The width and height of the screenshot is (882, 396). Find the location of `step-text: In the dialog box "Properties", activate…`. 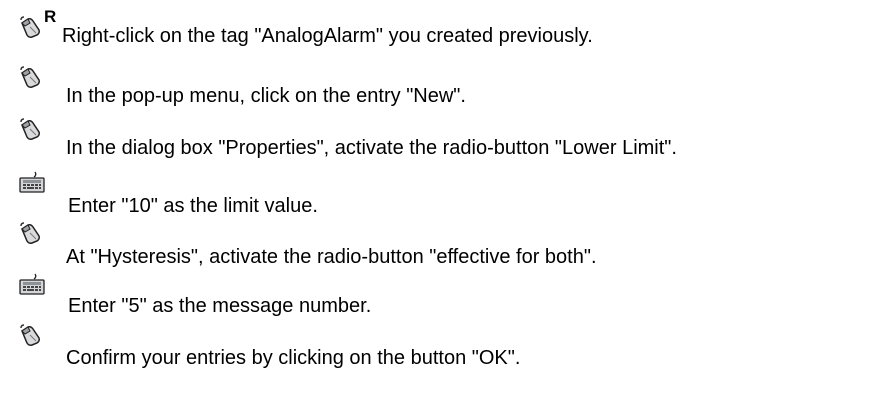

step-text: In the dialog box "Properties", activate… is located at coordinates (371, 148).